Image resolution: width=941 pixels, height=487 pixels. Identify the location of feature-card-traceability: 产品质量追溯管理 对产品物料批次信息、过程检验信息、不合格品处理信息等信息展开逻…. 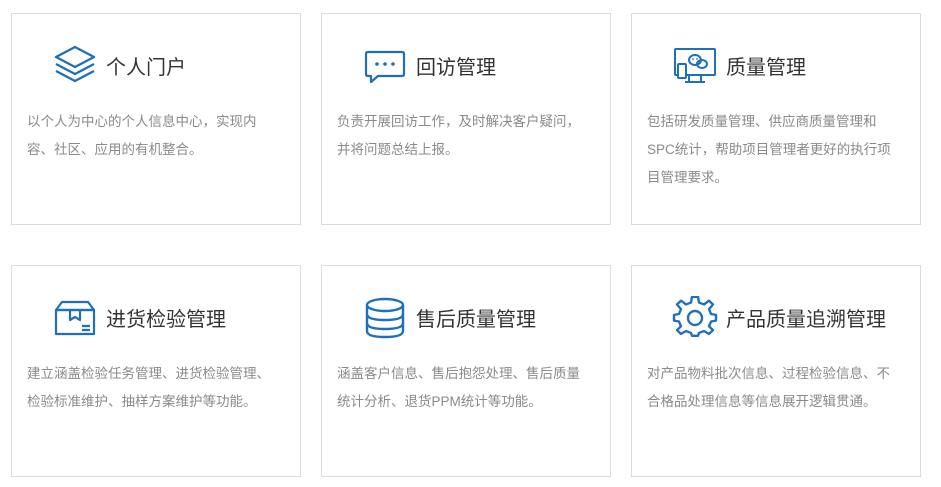
(776, 371).